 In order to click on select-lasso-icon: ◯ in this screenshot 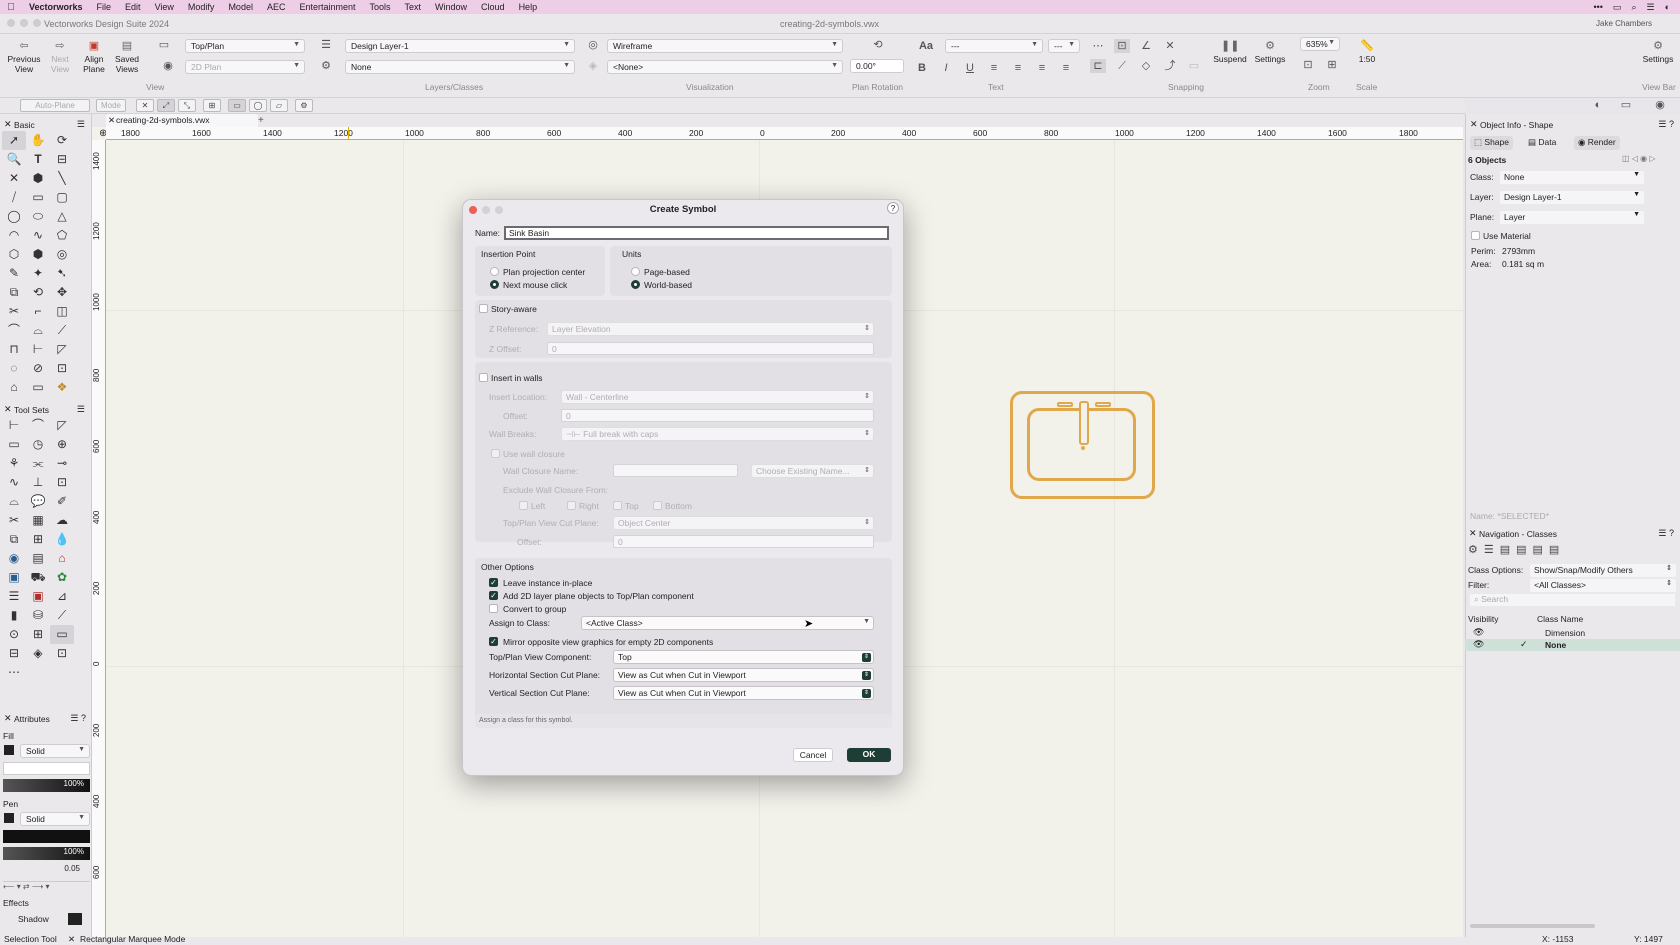, I will do `click(258, 105)`.